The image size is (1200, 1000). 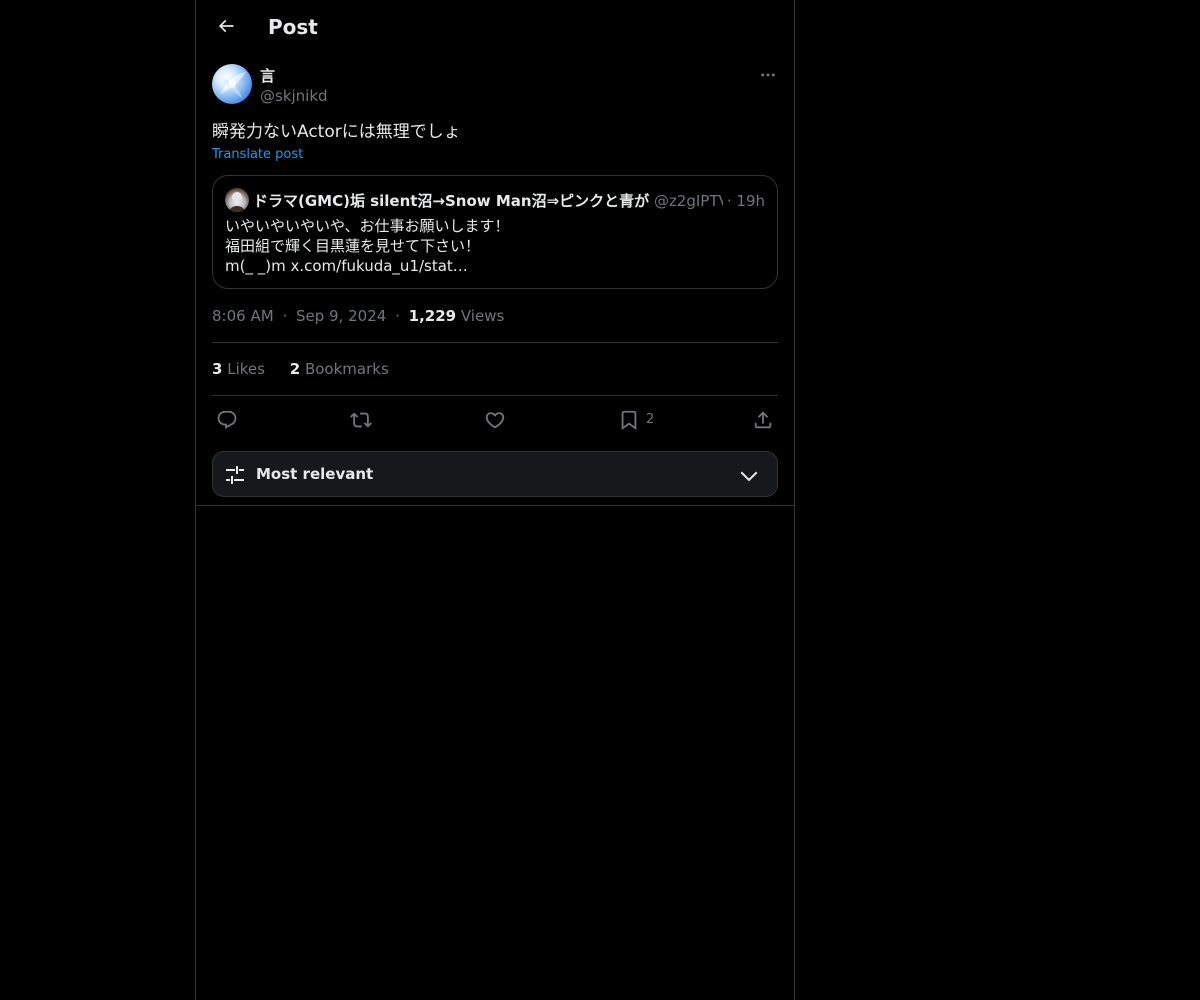 I want to click on bookmark-button: 2, so click(x=636, y=420).